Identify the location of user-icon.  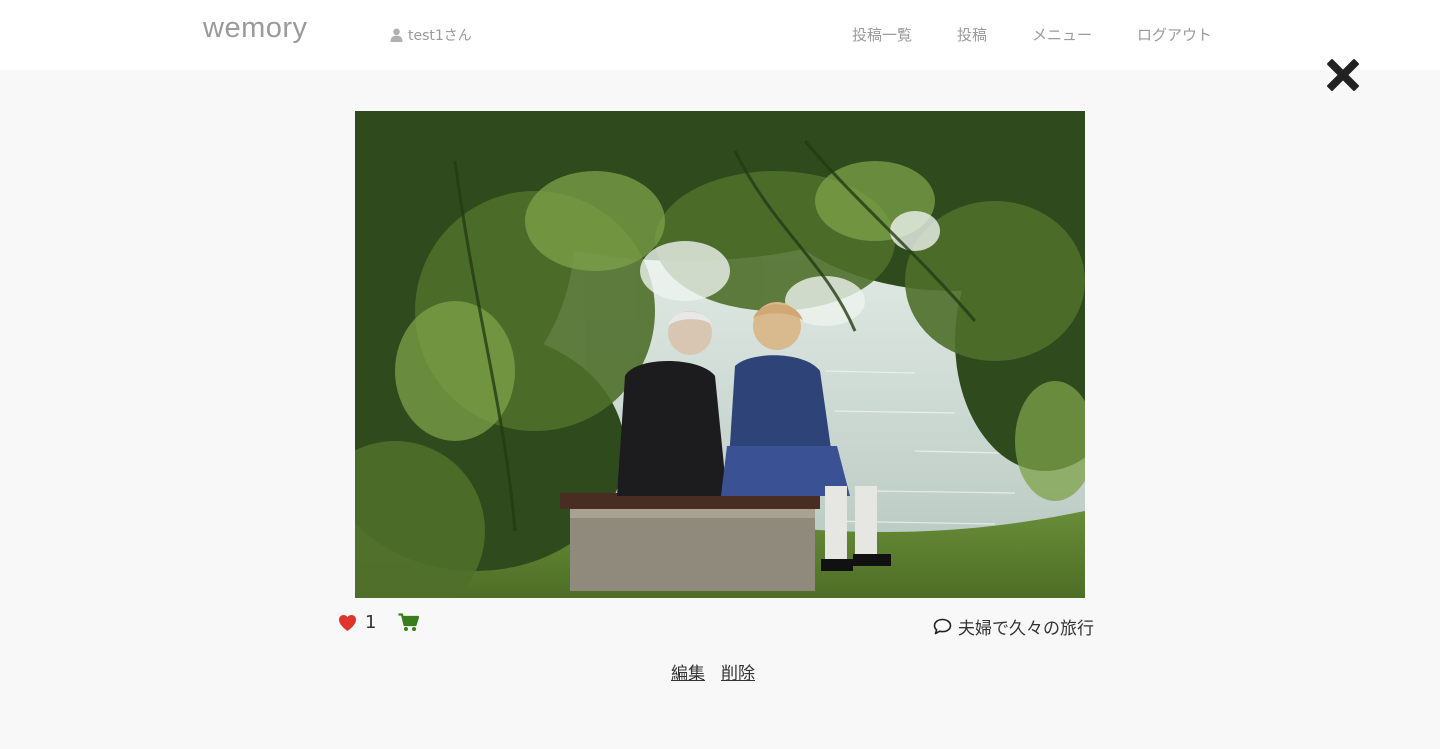
(396, 35).